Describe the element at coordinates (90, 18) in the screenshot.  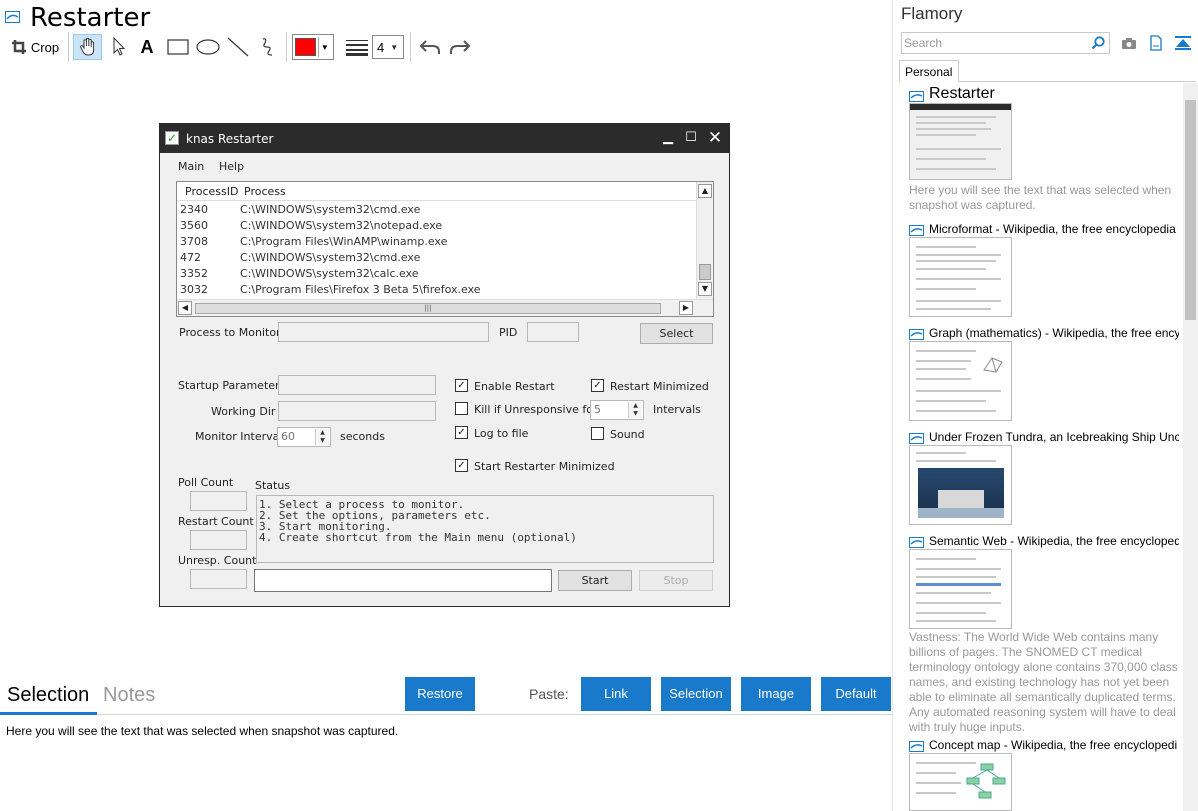
I see `page-title: Restarter` at that location.